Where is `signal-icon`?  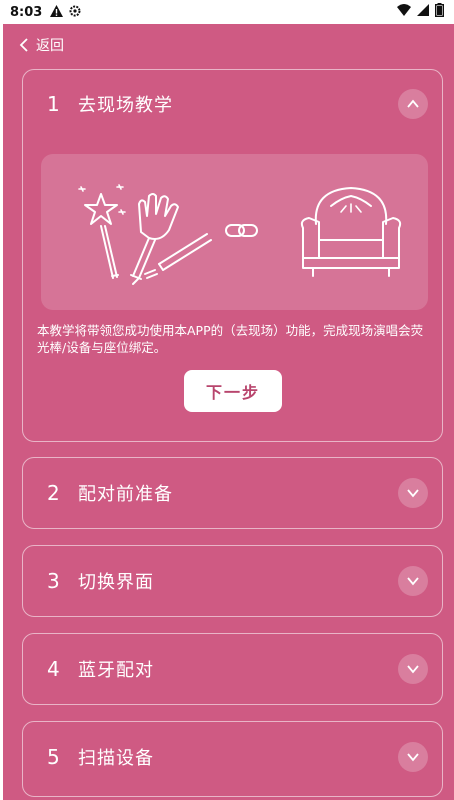 signal-icon is located at coordinates (423, 12).